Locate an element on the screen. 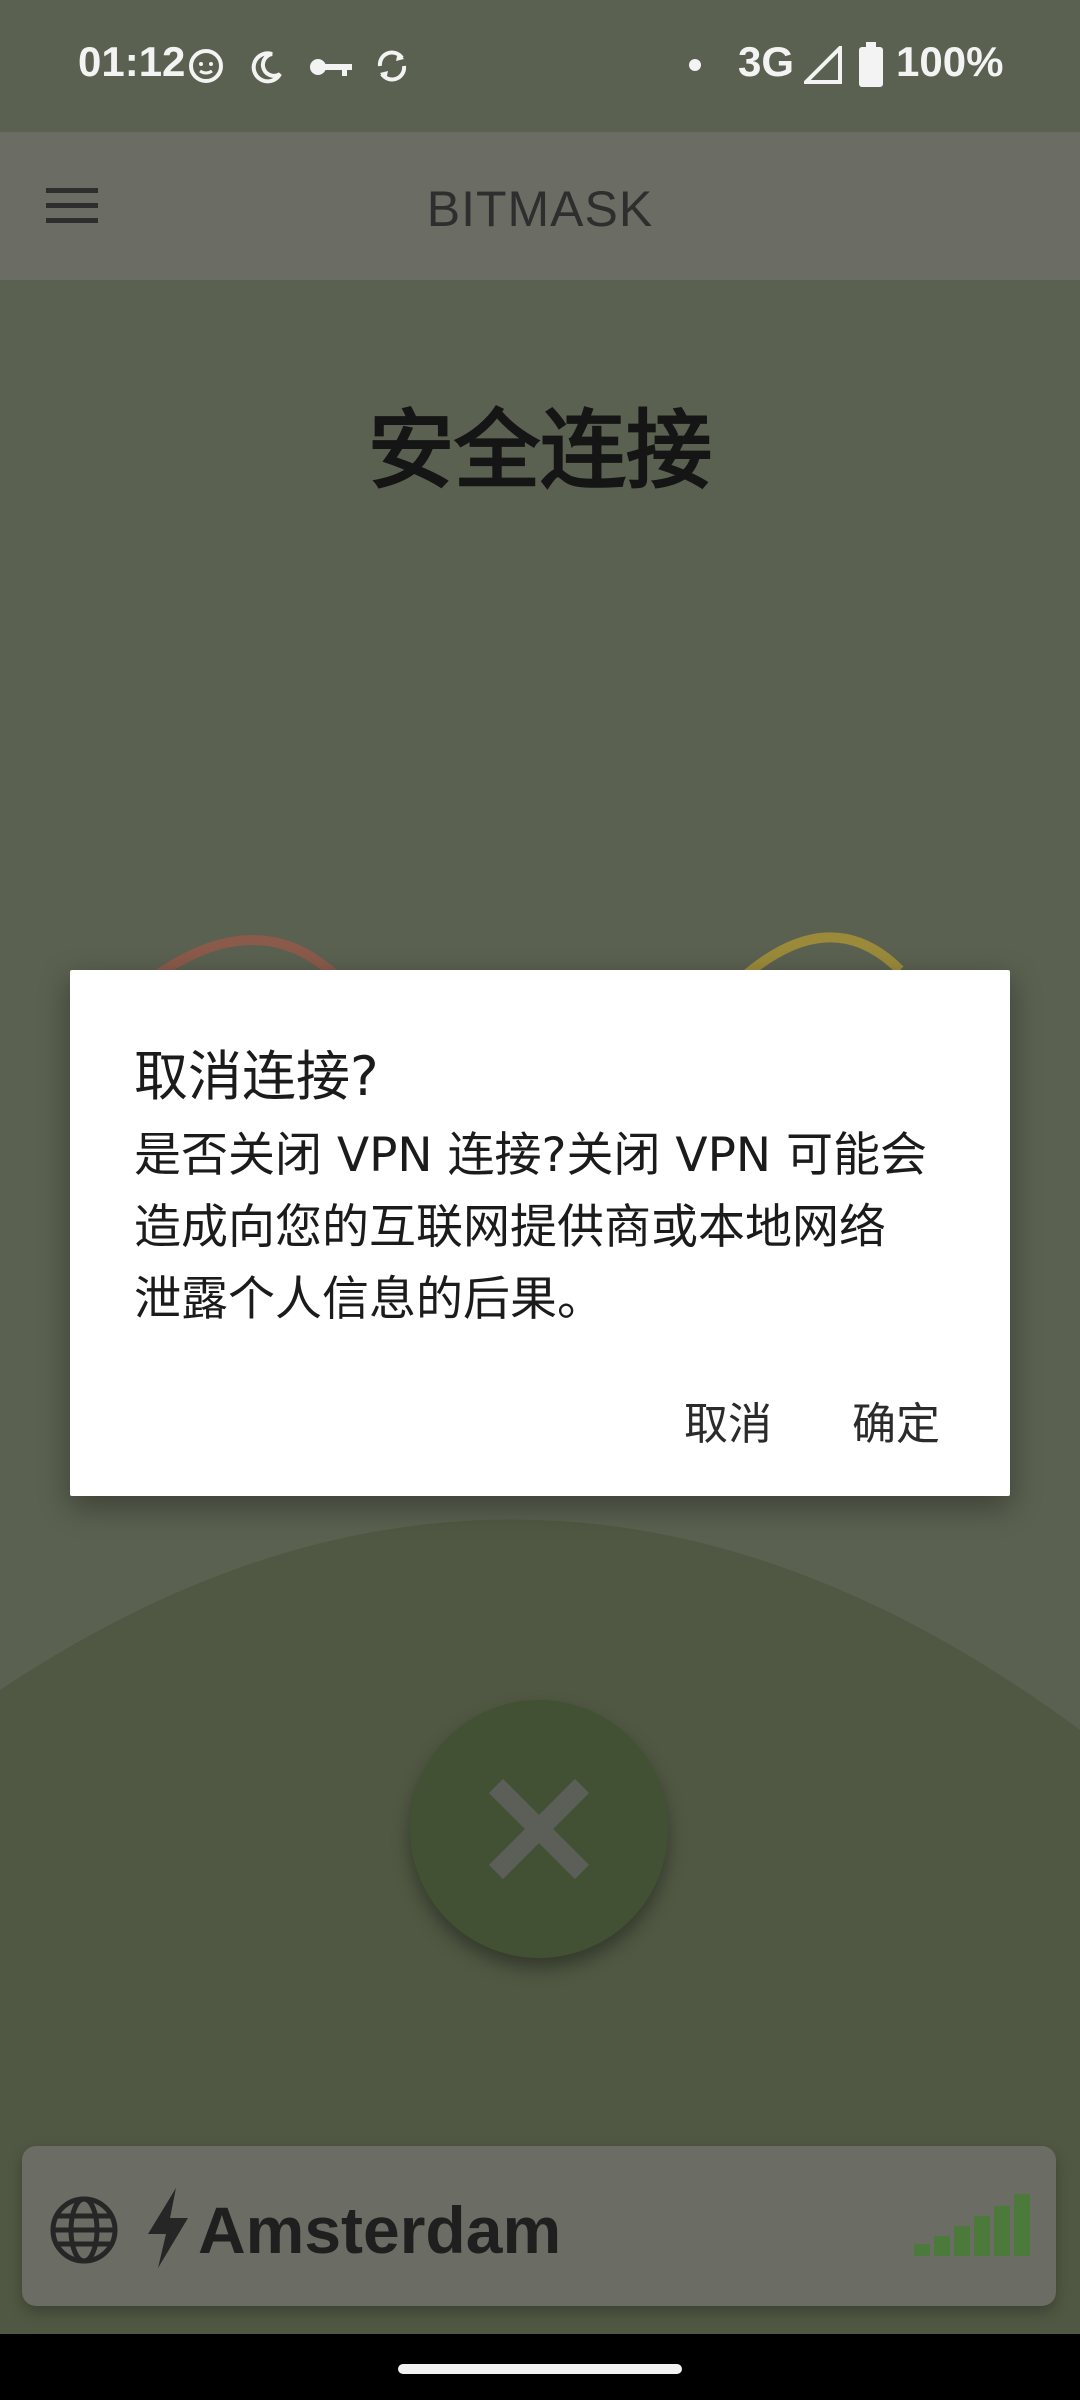  moon-icon is located at coordinates (266, 67).